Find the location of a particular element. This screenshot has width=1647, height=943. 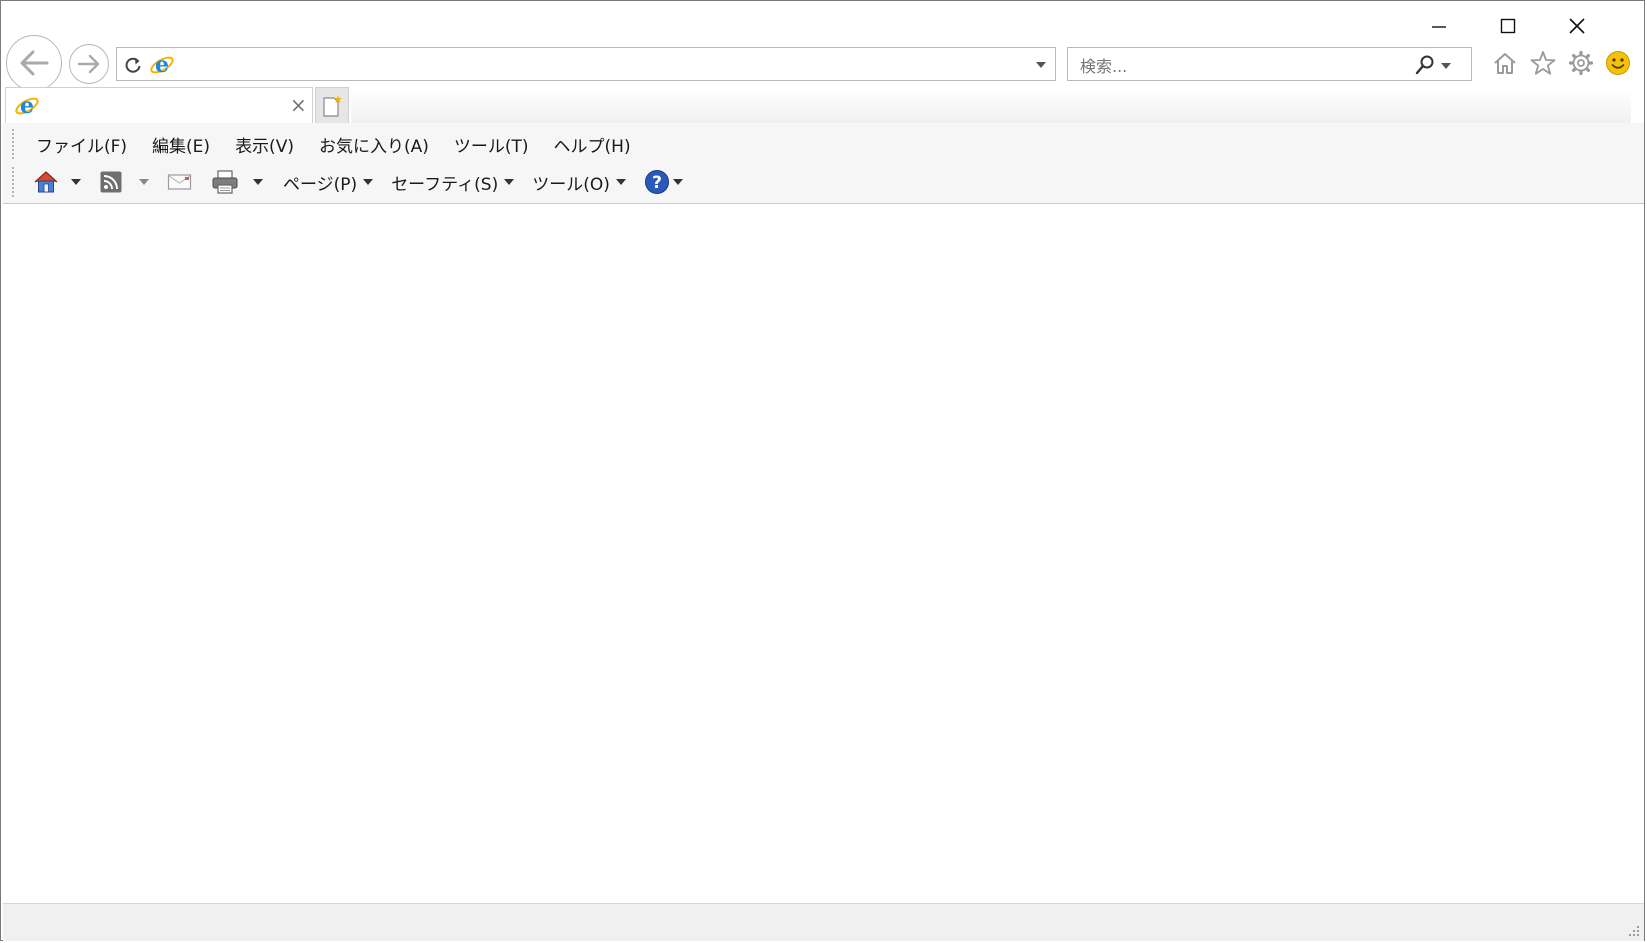

menu-bar-grip is located at coordinates (14, 144).